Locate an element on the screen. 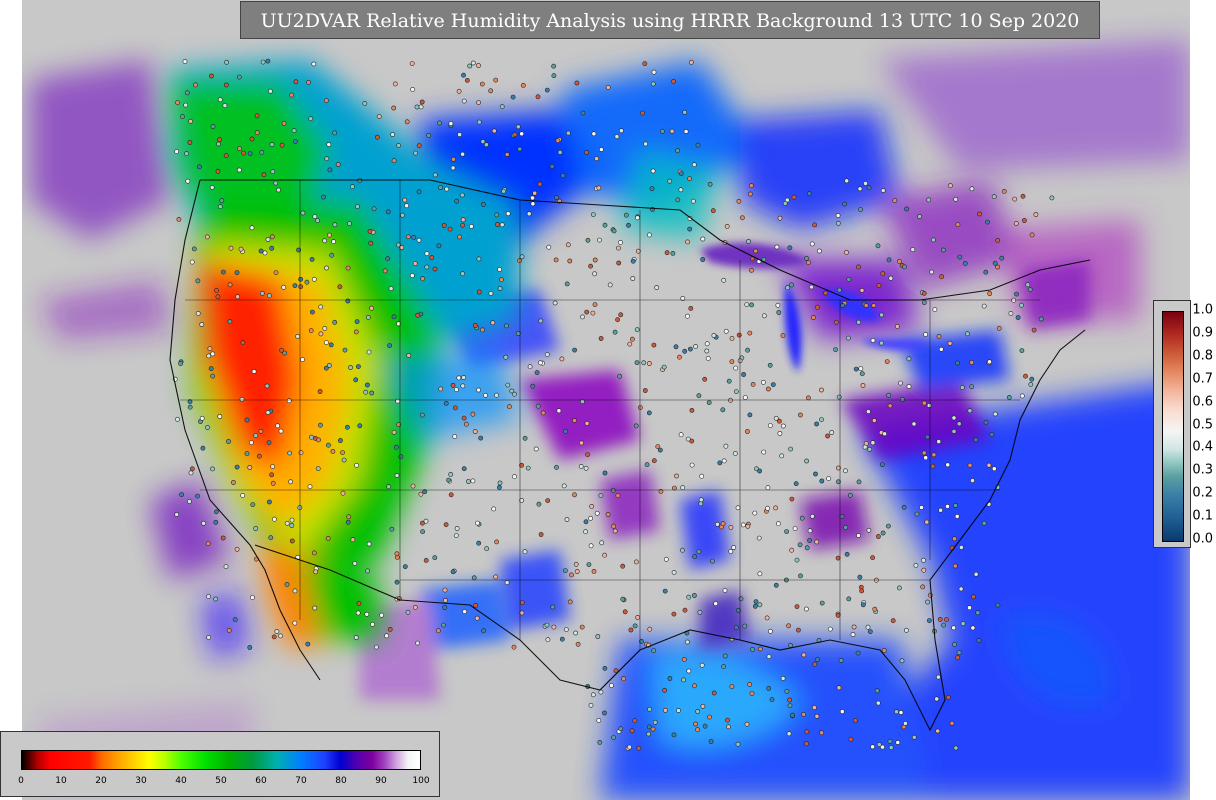  rh-tick-label: 50 is located at coordinates (221, 781).